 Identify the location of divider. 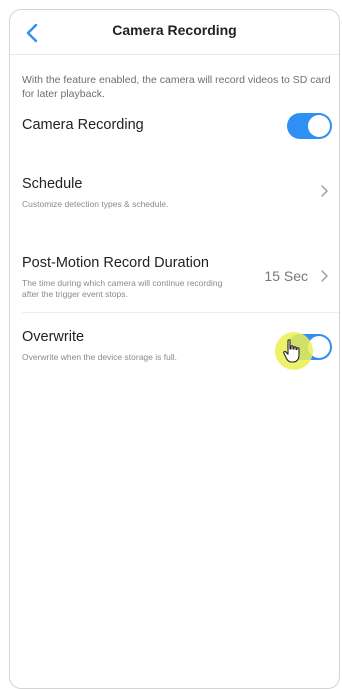
(180, 312).